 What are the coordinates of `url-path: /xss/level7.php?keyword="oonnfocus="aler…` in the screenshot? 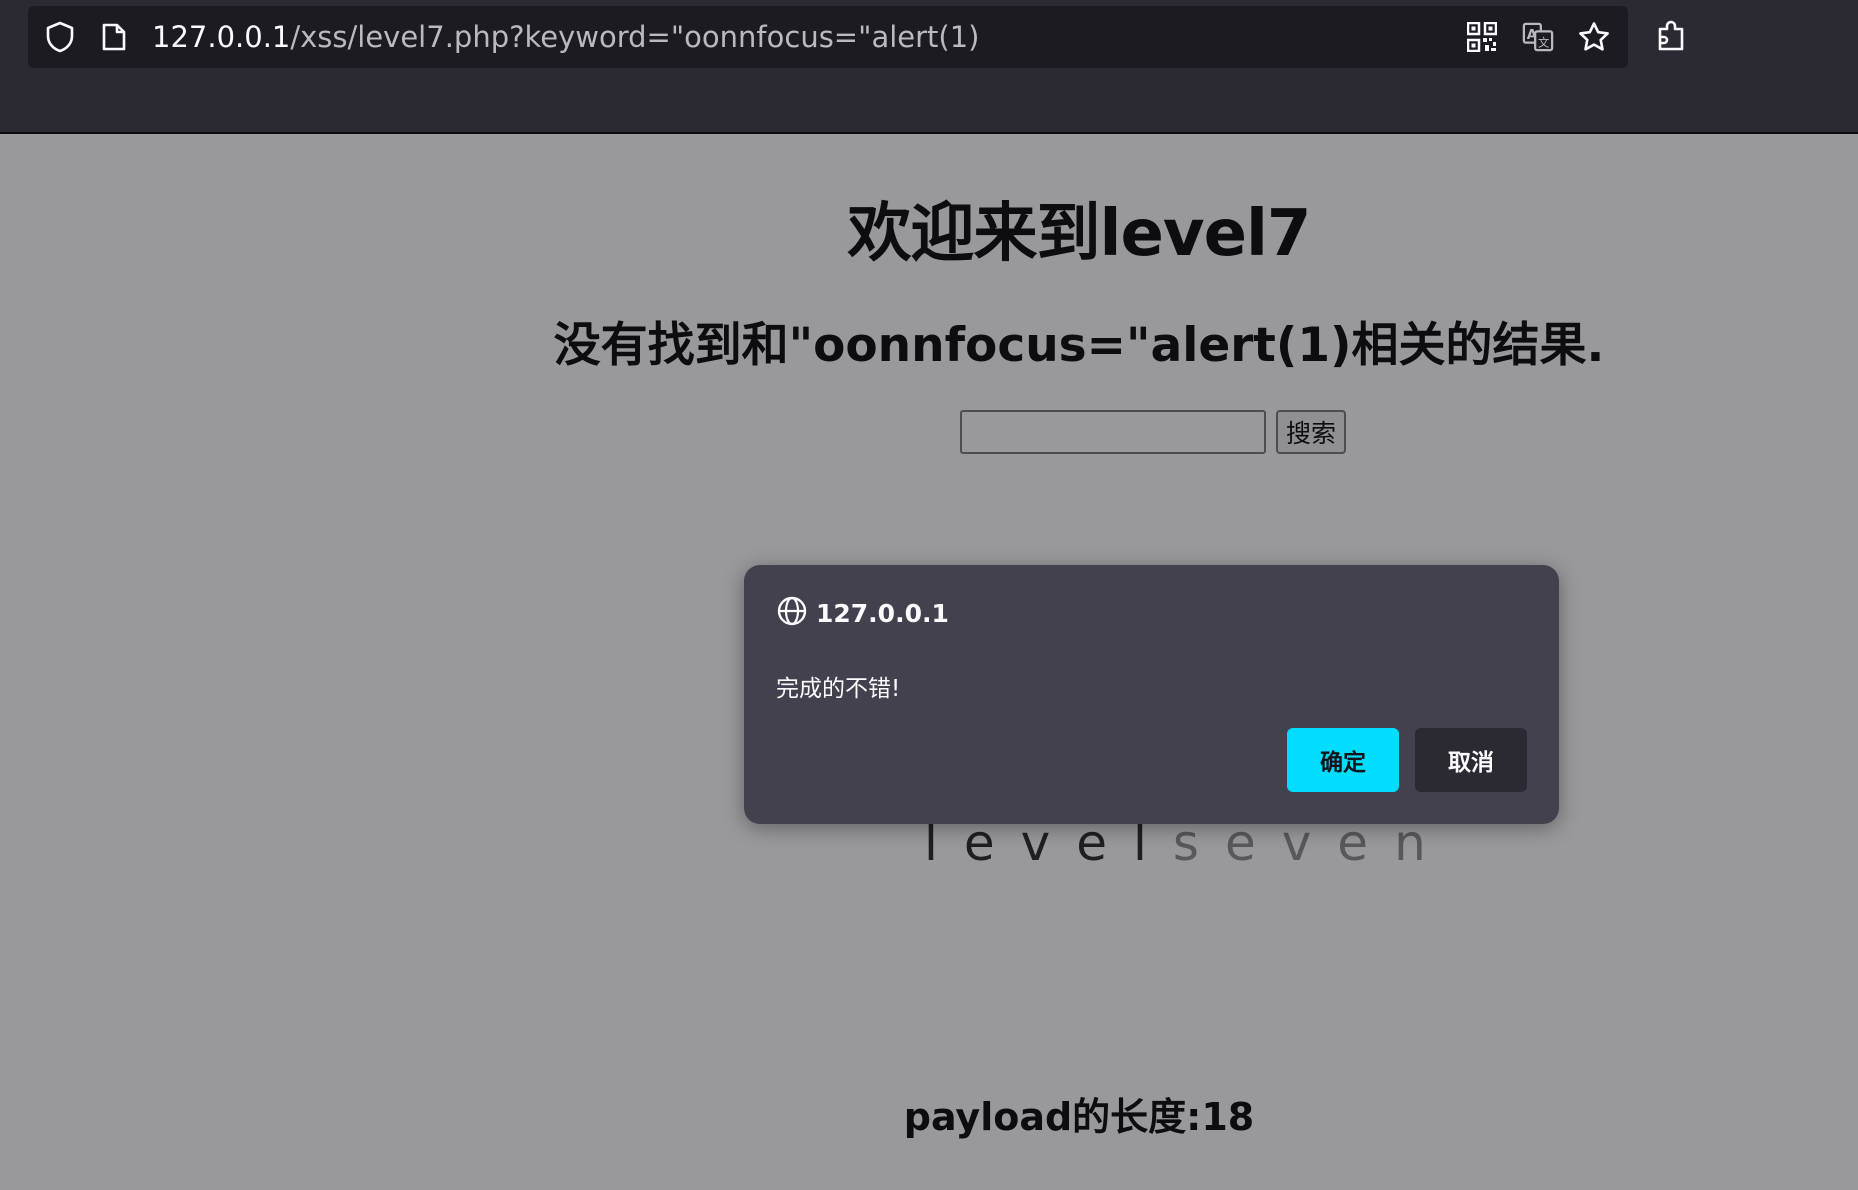 It's located at (635, 37).